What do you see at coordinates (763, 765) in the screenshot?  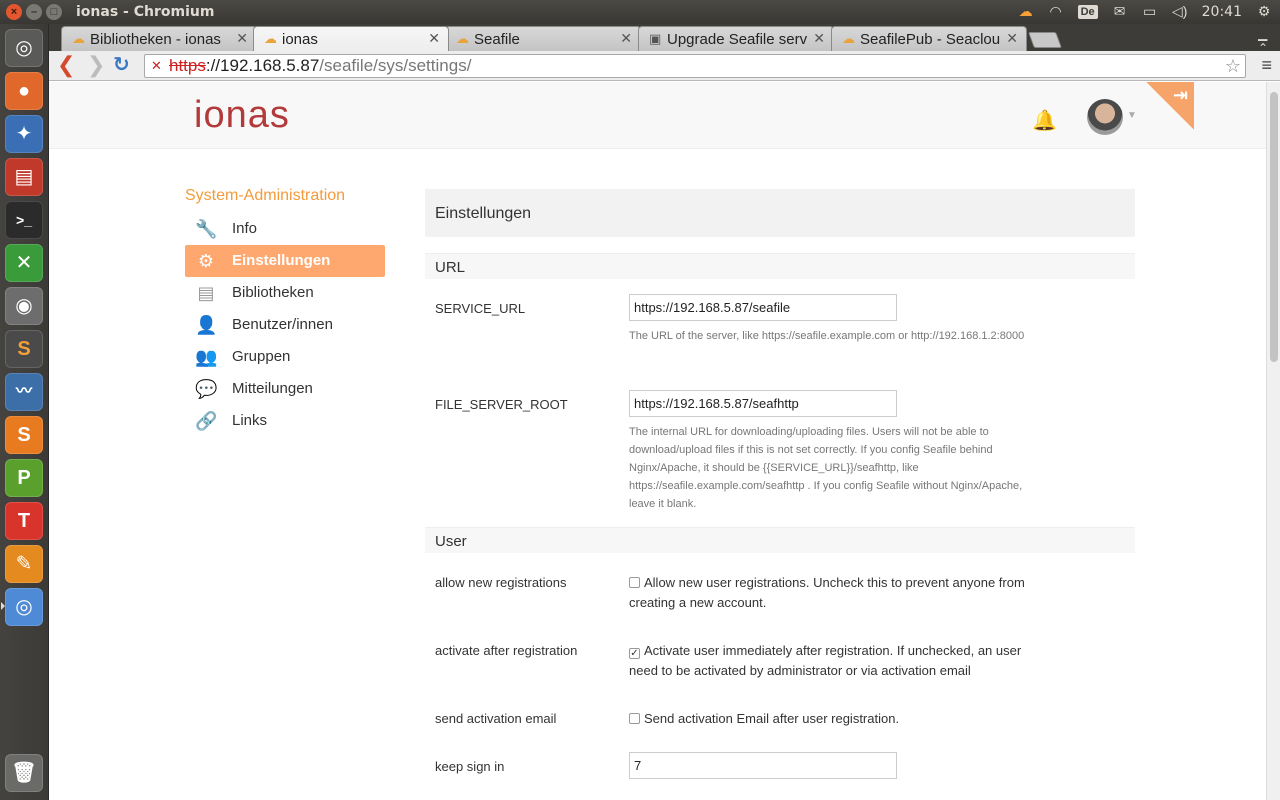 I see `keep-sign-in-input` at bounding box center [763, 765].